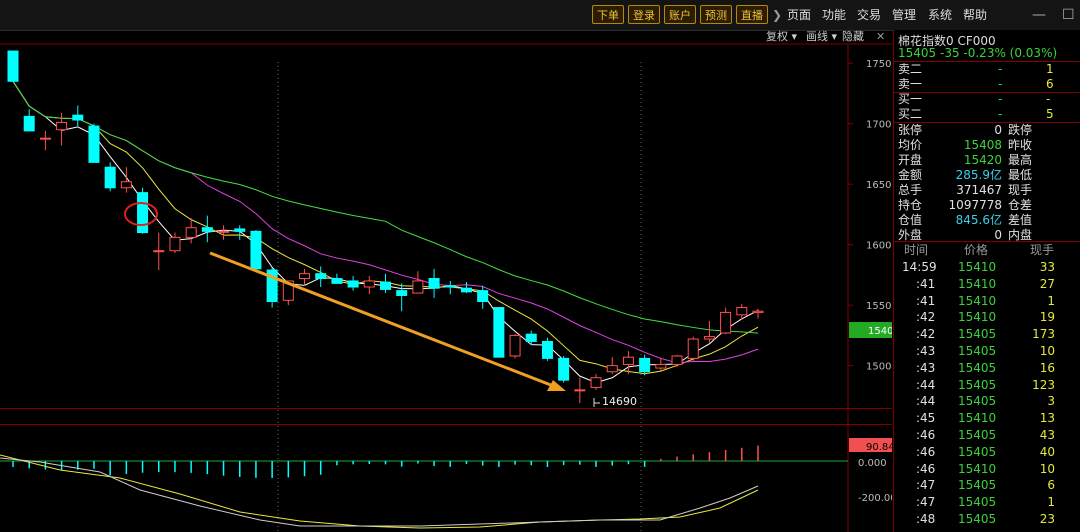 The height and width of the screenshot is (532, 1080). Describe the element at coordinates (879, 125) in the screenshot. I see `price-tick-label: 17000` at that location.